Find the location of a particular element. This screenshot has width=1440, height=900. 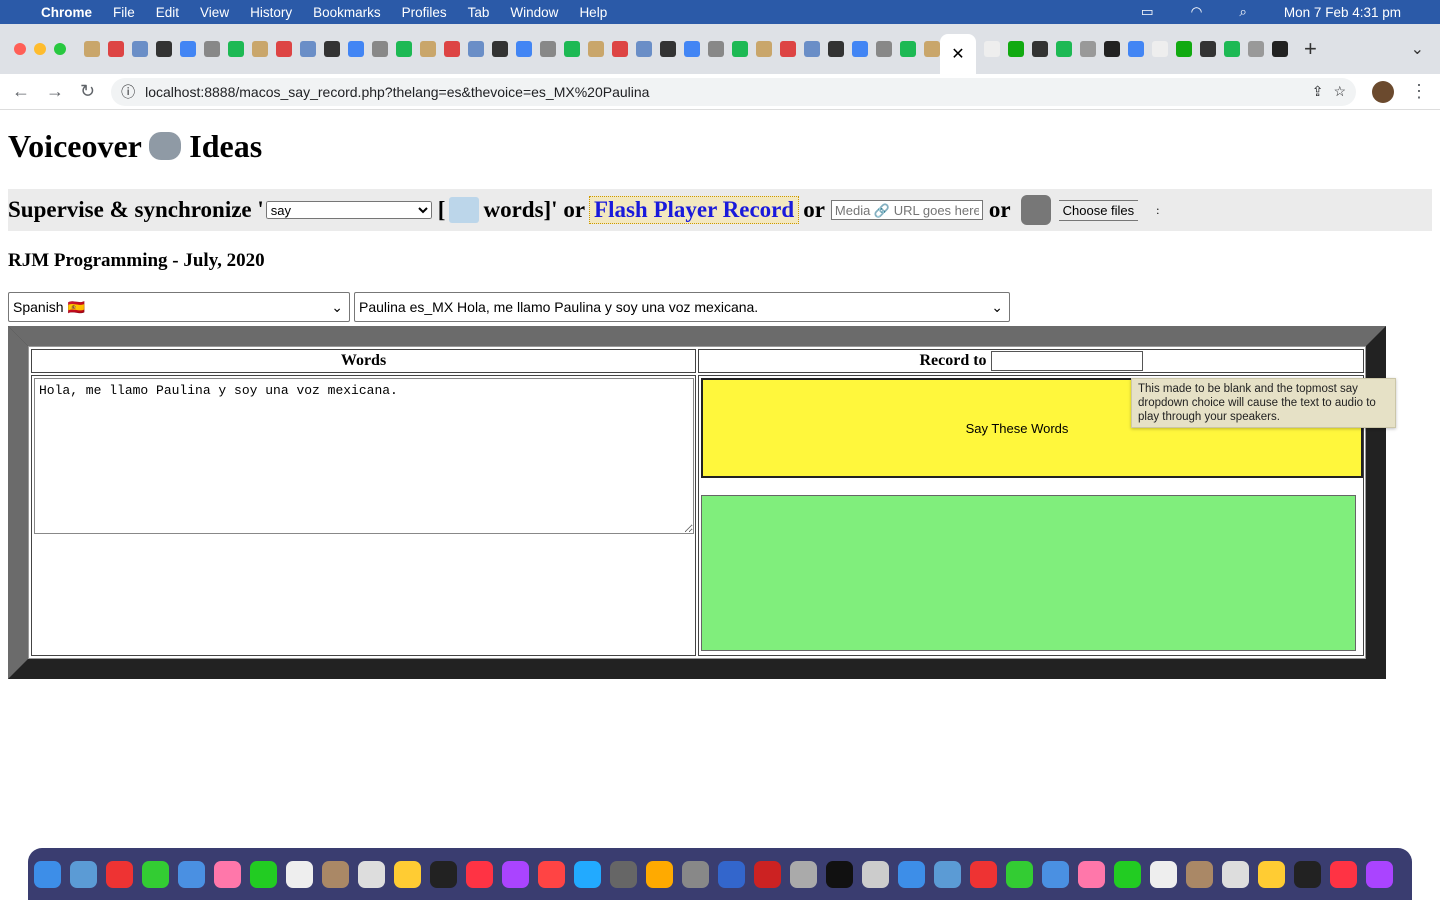

say-dropdown: say is located at coordinates (348, 210).